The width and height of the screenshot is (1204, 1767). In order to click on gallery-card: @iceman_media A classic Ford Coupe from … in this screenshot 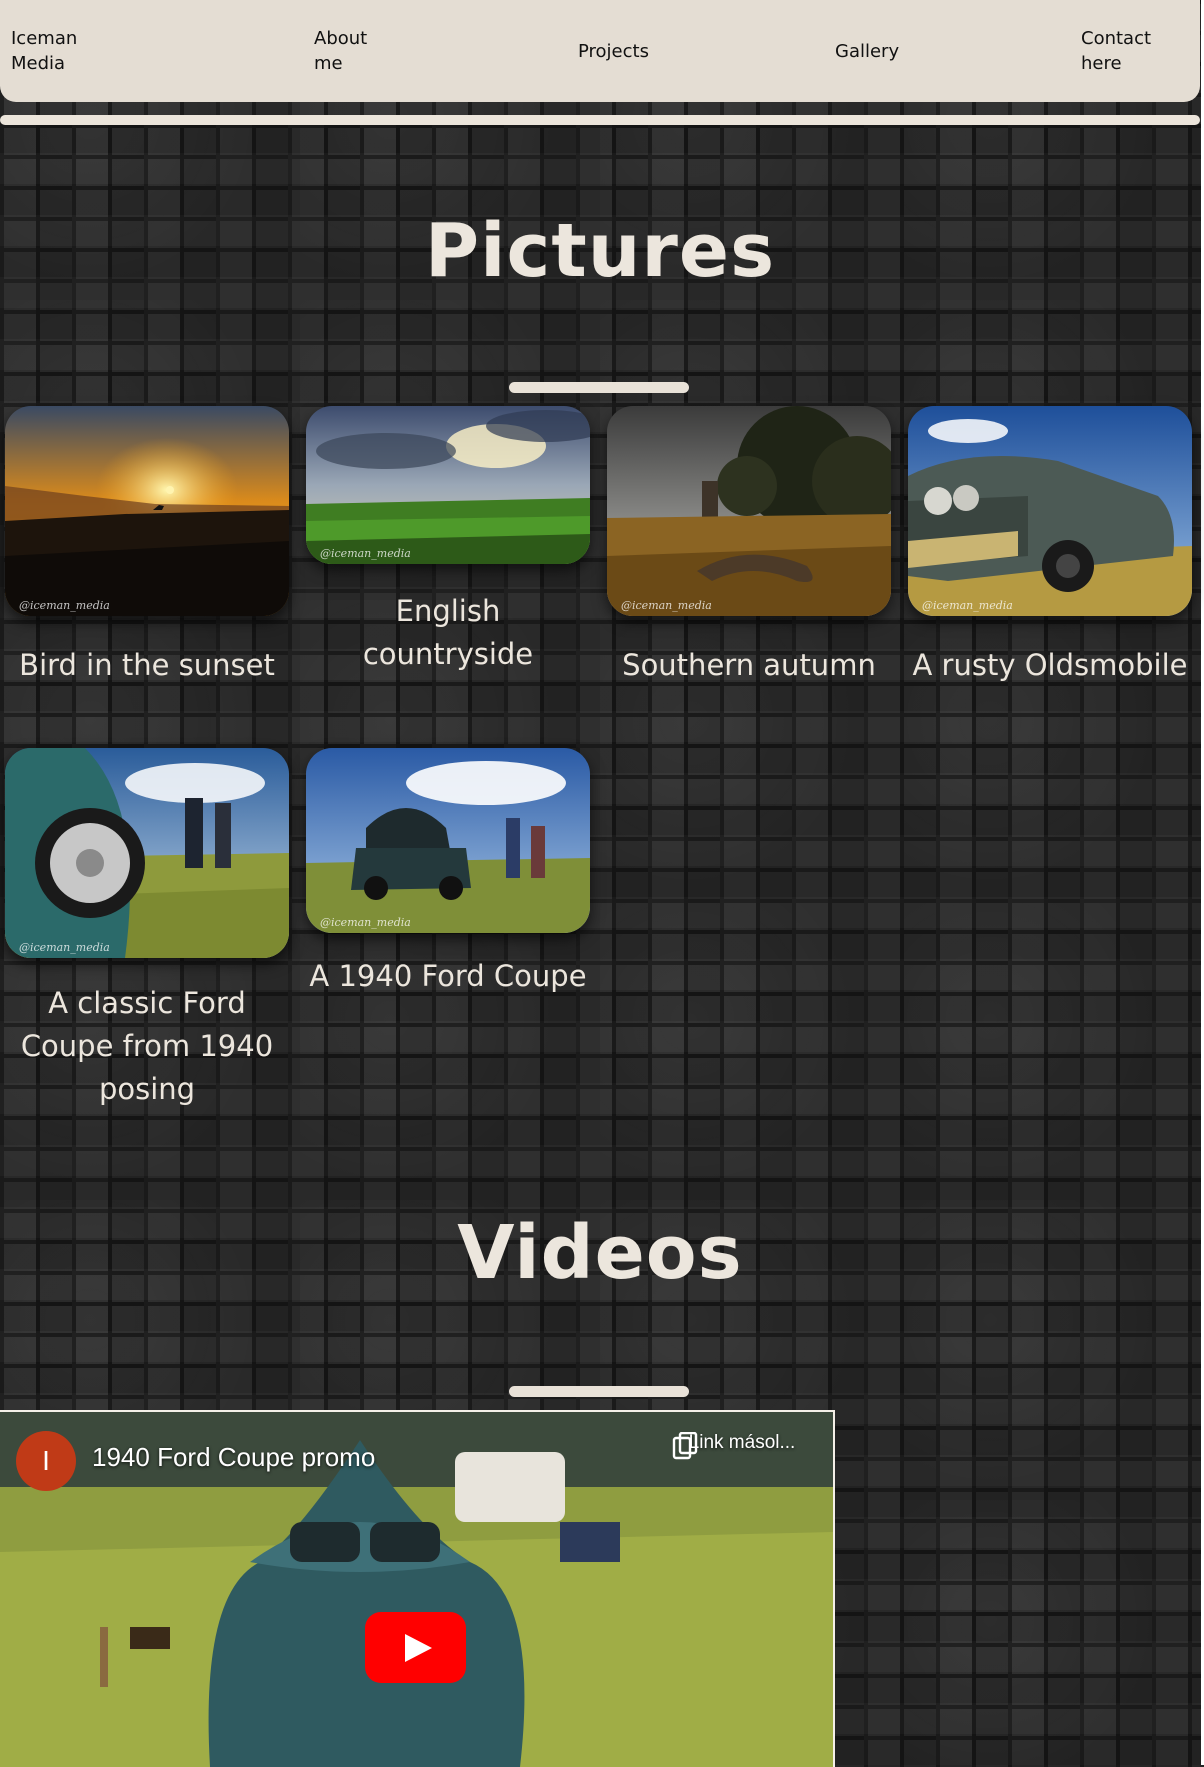, I will do `click(147, 929)`.